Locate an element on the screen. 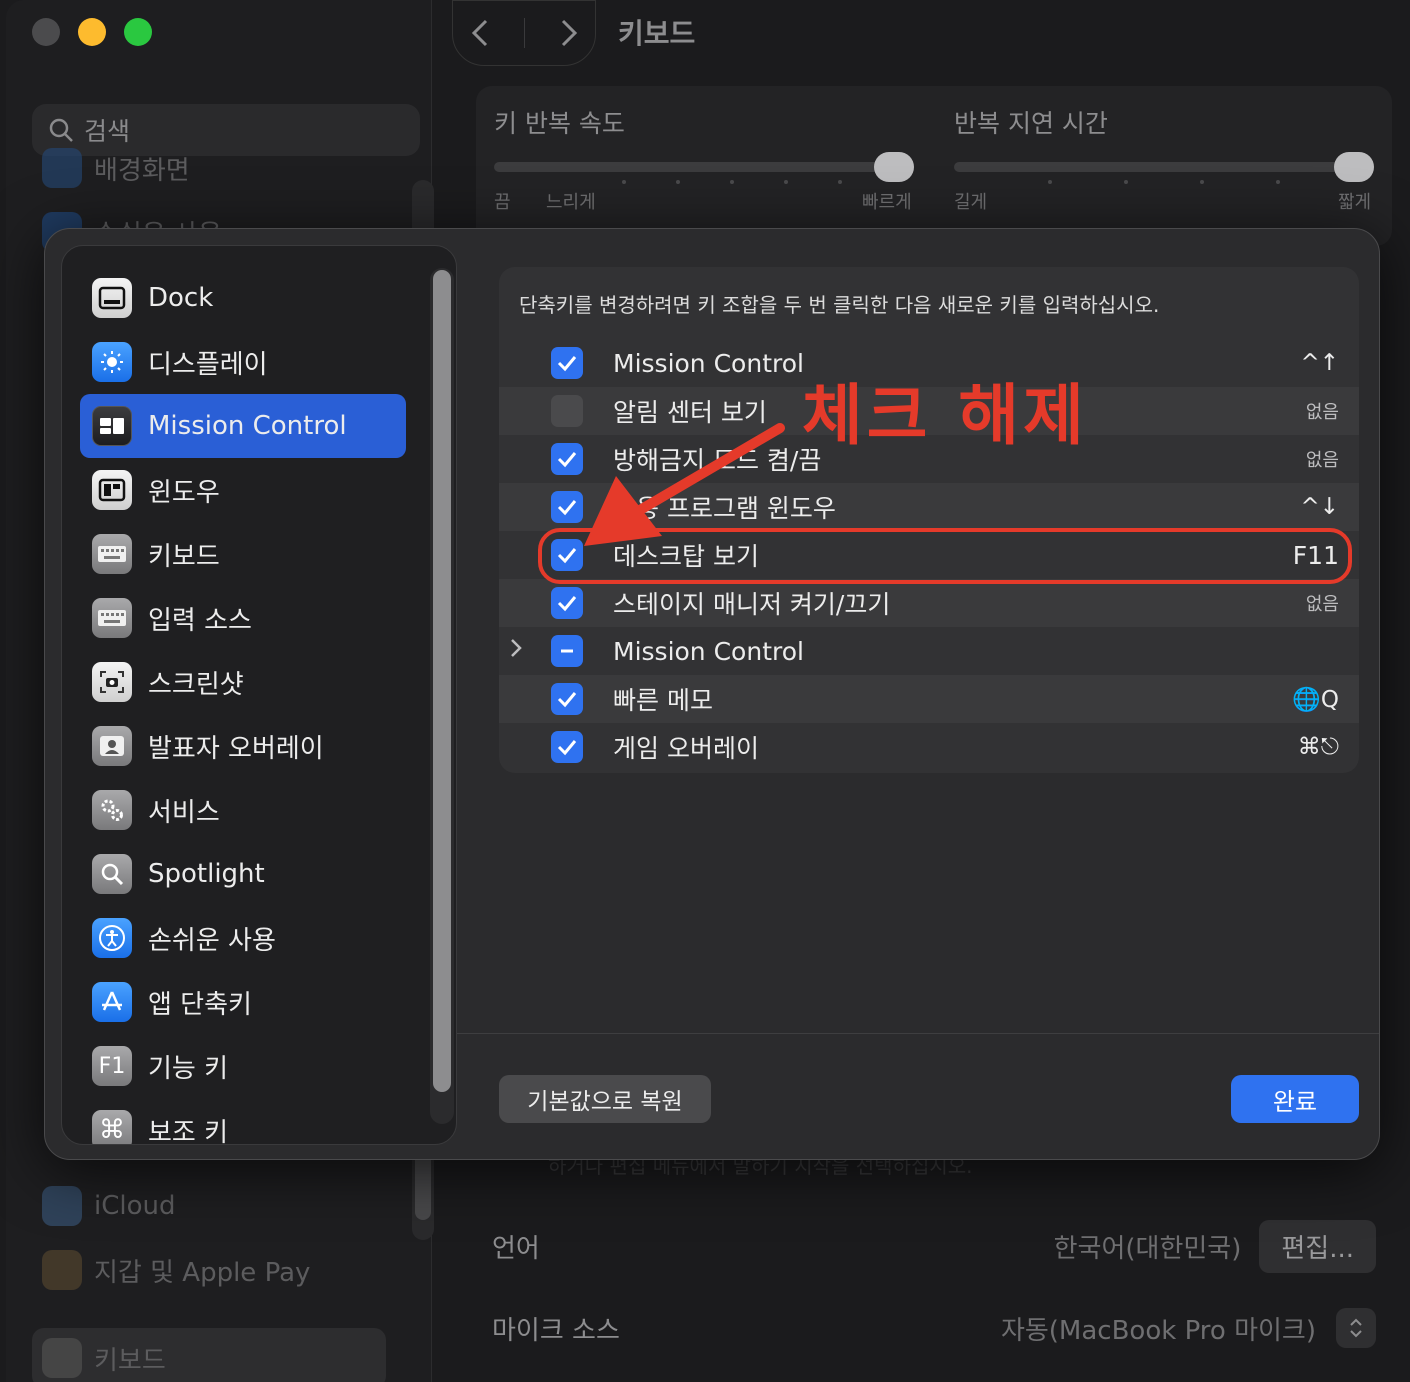 The image size is (1410, 1382). category-function-keys: F1 기능 키 is located at coordinates (243, 1066).